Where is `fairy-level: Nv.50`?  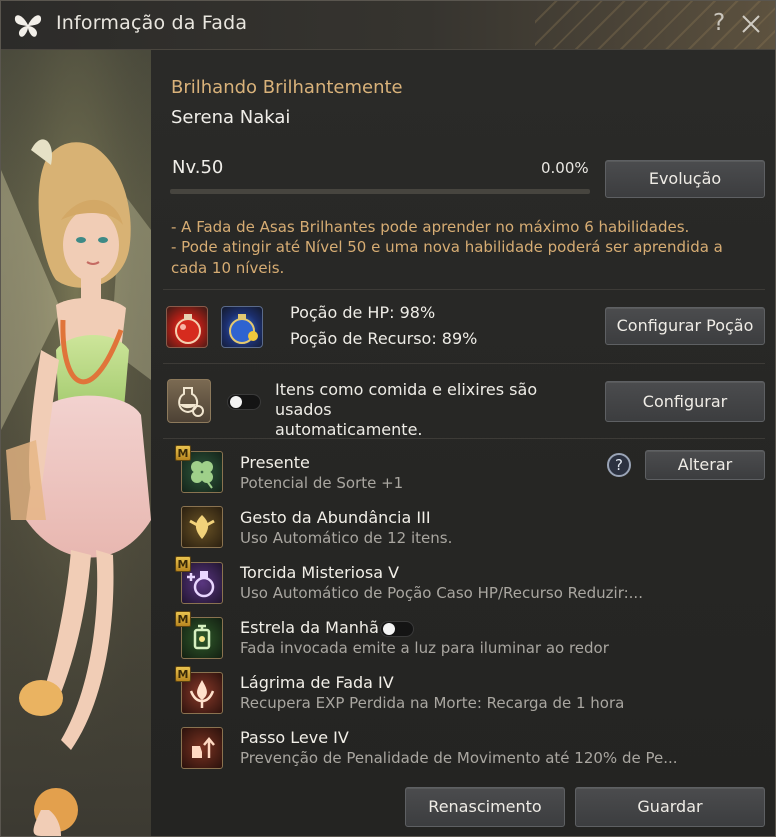 fairy-level: Nv.50 is located at coordinates (198, 167).